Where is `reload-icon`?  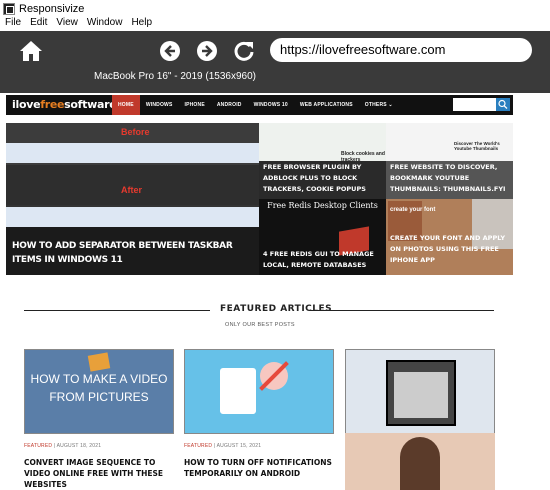
reload-icon is located at coordinates (244, 51).